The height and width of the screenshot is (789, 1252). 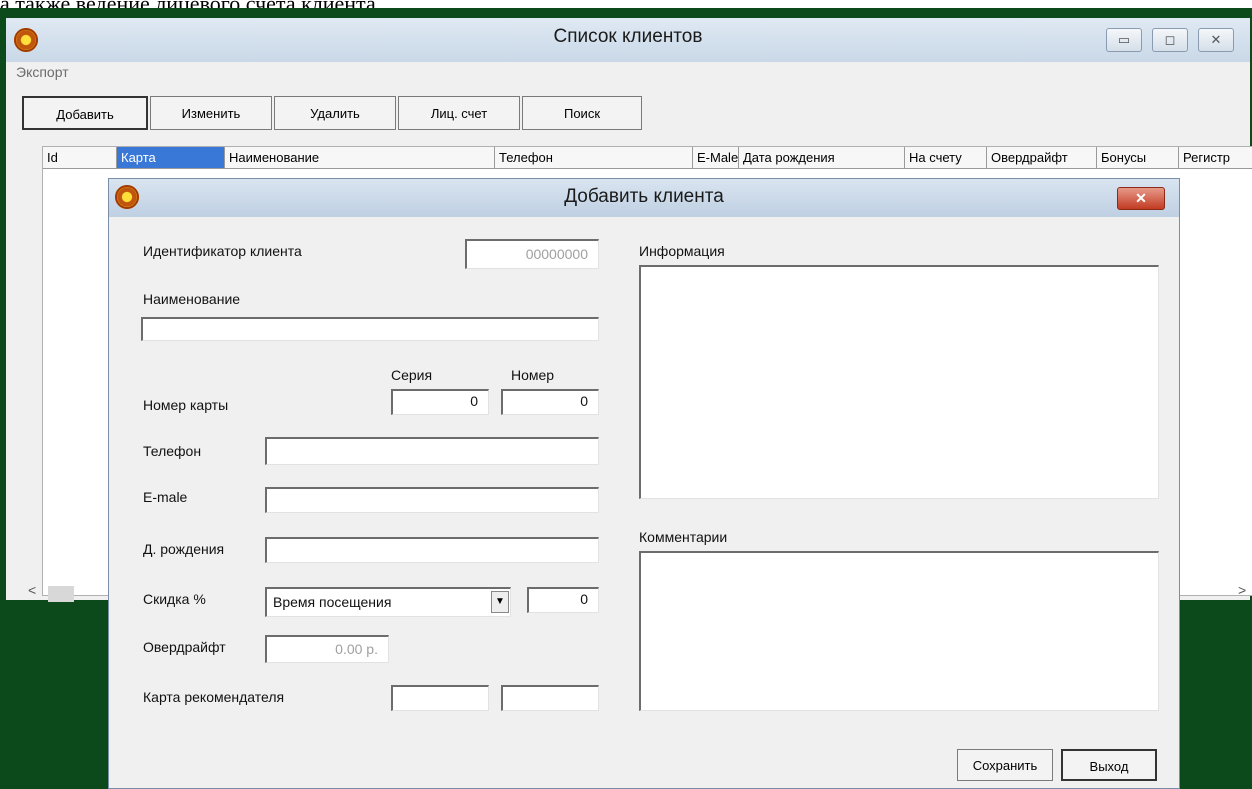 I want to click on edit-button: Изменить, so click(x=211, y=113).